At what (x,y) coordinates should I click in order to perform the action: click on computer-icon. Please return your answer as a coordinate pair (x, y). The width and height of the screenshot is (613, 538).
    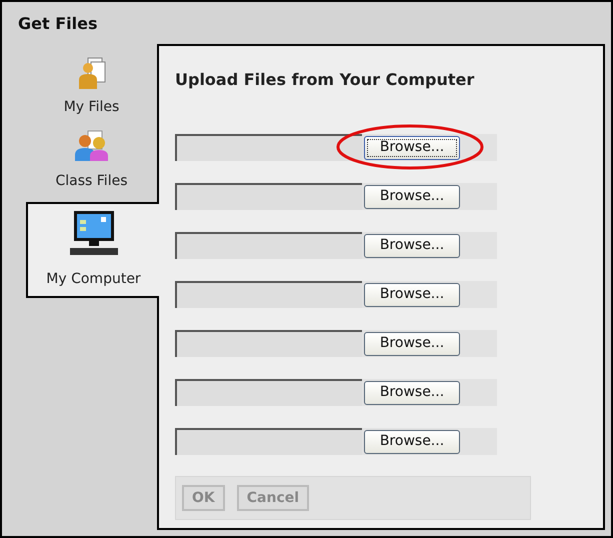
    Looking at the image, I should click on (93, 233).